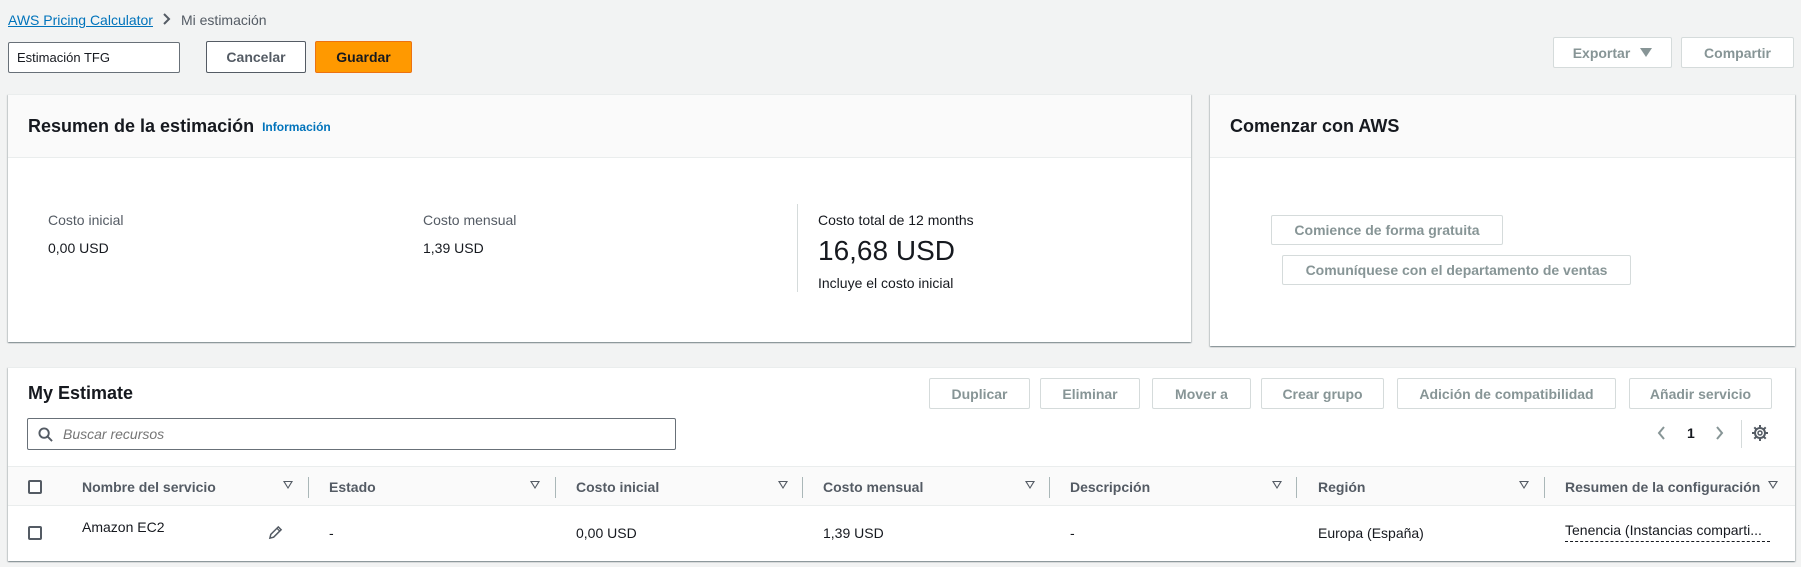  I want to click on breadcrumb-root-link: AWS Pricing Calculator, so click(80, 20).